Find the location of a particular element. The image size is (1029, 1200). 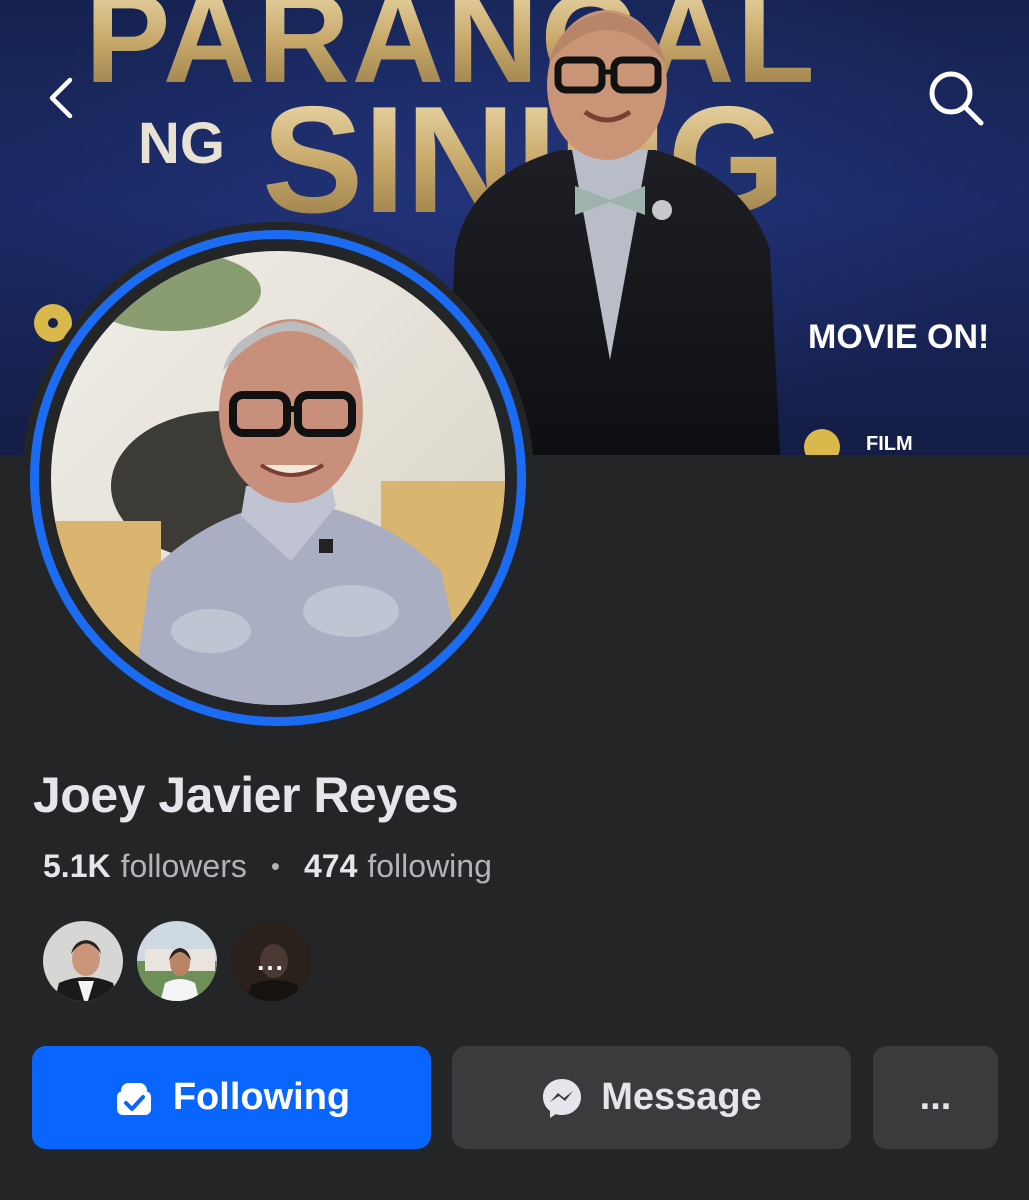

following-check-icon is located at coordinates (134, 1098).